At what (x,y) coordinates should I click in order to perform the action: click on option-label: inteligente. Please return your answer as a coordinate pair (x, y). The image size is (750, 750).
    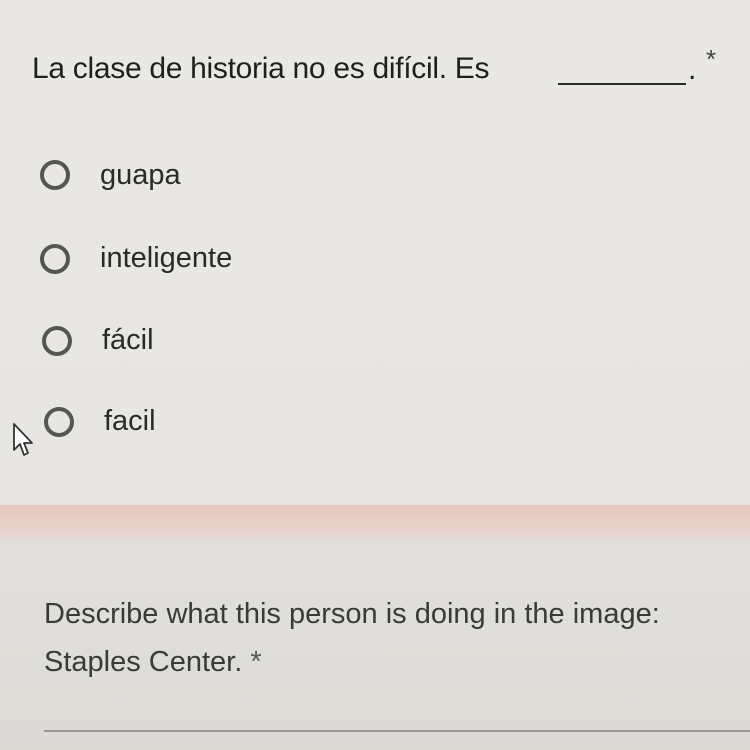
    Looking at the image, I should click on (166, 258).